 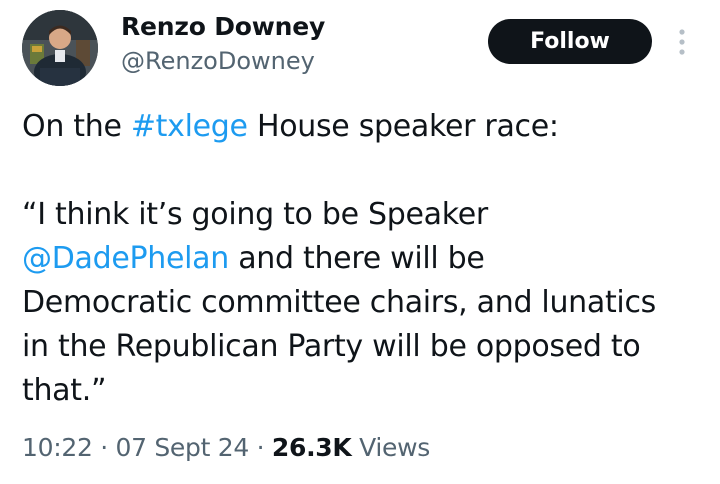 I want to click on more-vertical-icon, so click(x=682, y=42).